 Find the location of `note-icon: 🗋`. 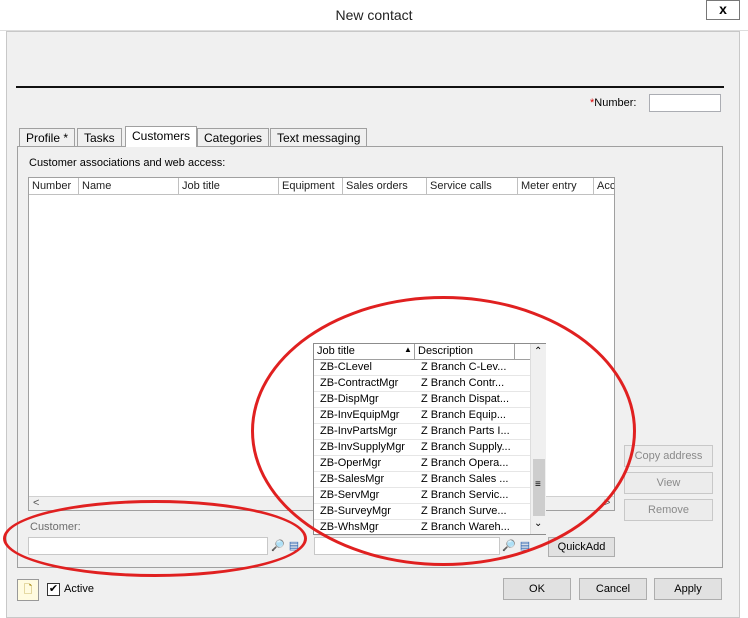

note-icon: 🗋 is located at coordinates (28, 590).